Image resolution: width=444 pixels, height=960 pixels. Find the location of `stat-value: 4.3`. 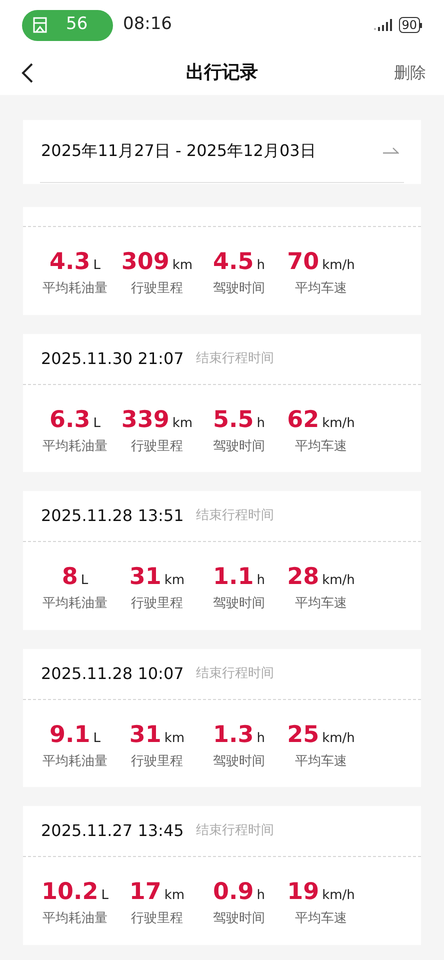

stat-value: 4.3 is located at coordinates (70, 262).